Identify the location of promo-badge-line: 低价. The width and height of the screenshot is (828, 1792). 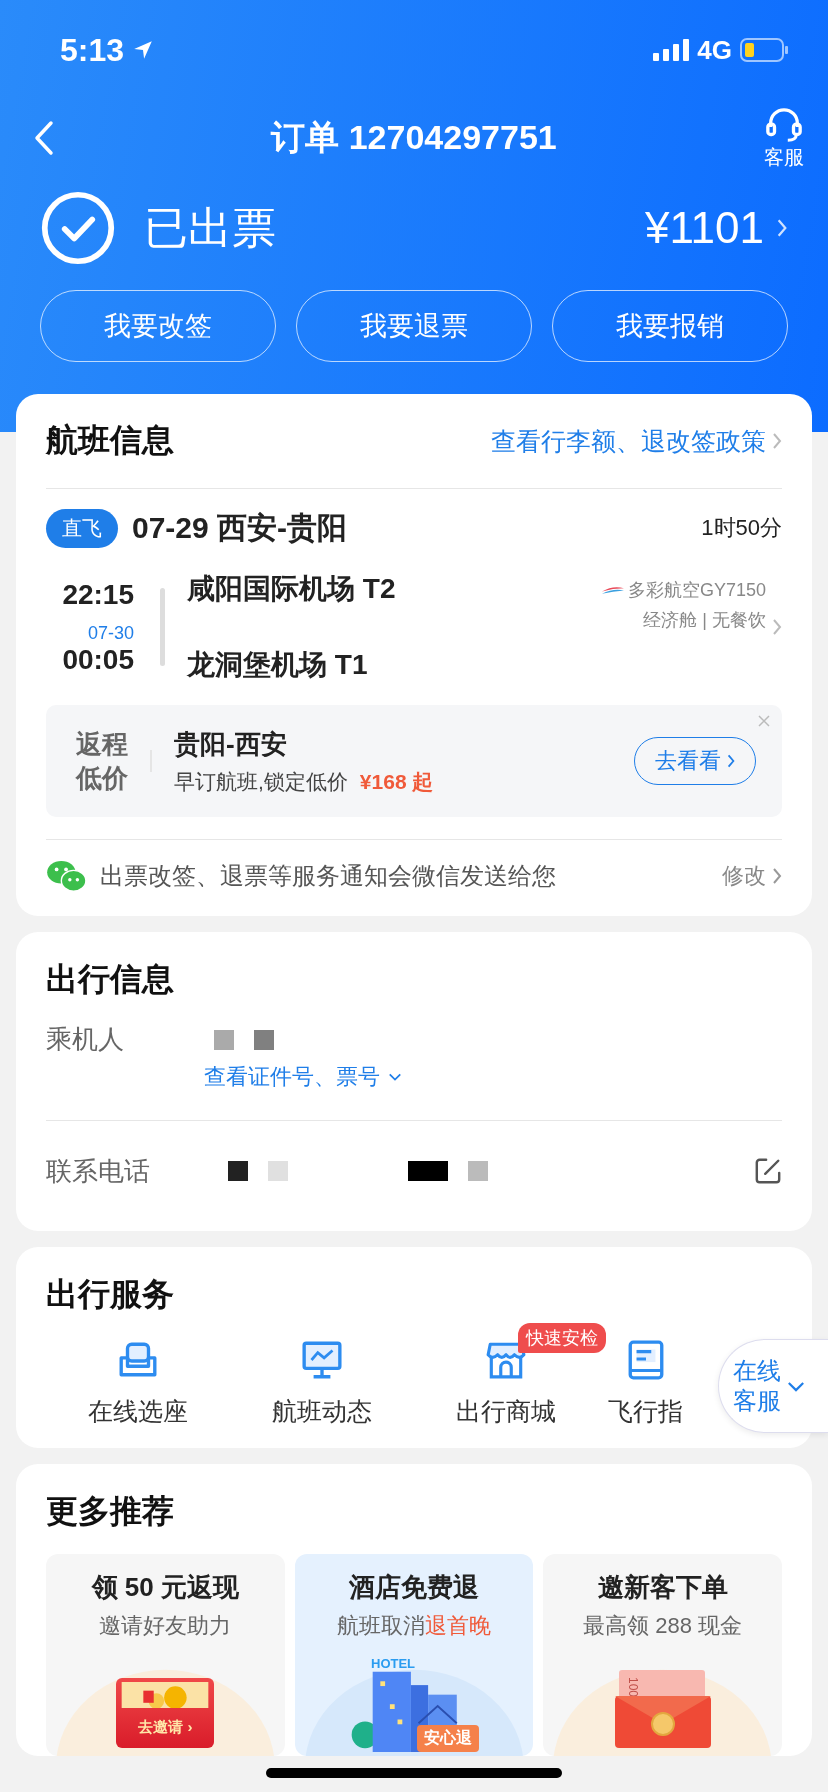
(102, 778).